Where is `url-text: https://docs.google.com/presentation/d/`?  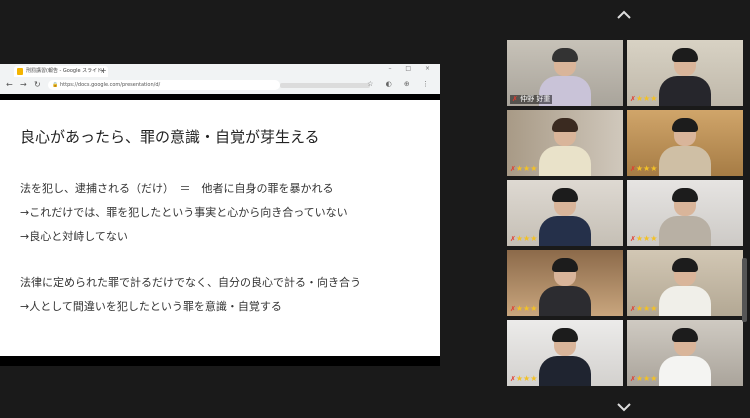 url-text: https://docs.google.com/presentation/d/ is located at coordinates (110, 85).